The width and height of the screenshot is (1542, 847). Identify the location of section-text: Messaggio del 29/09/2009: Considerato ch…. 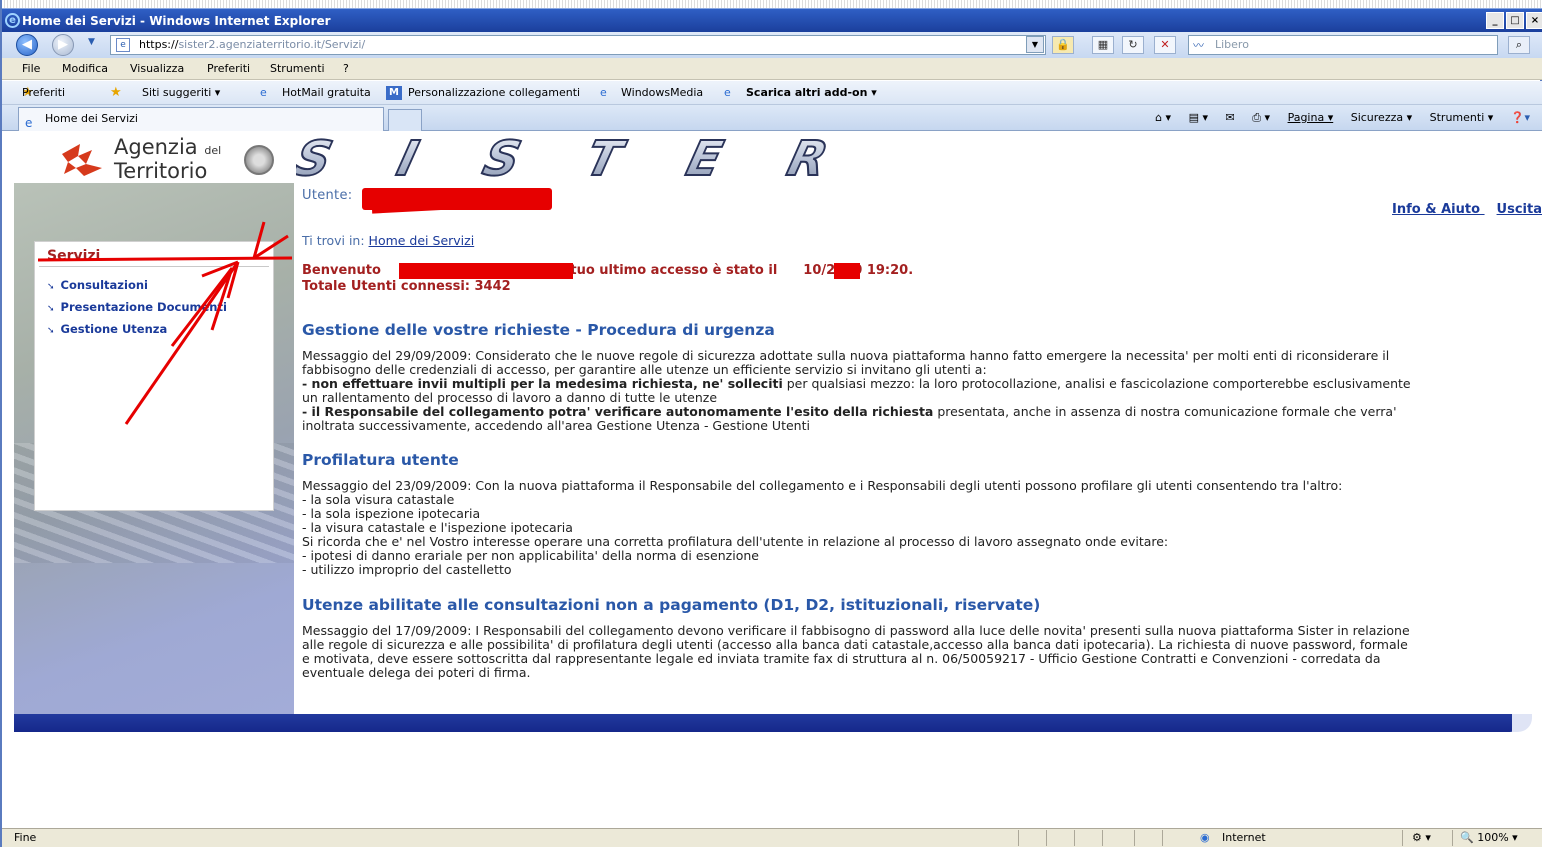
(856, 390).